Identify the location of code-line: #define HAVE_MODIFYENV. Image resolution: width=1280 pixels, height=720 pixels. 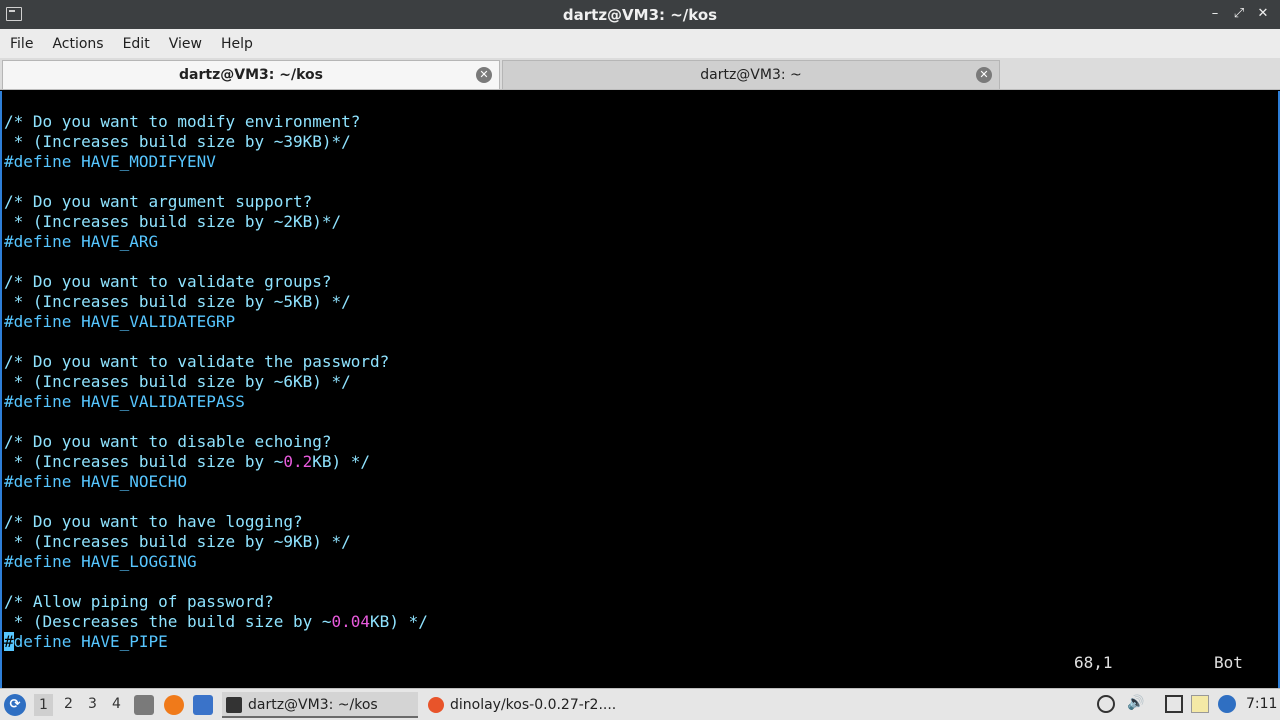
(216, 162).